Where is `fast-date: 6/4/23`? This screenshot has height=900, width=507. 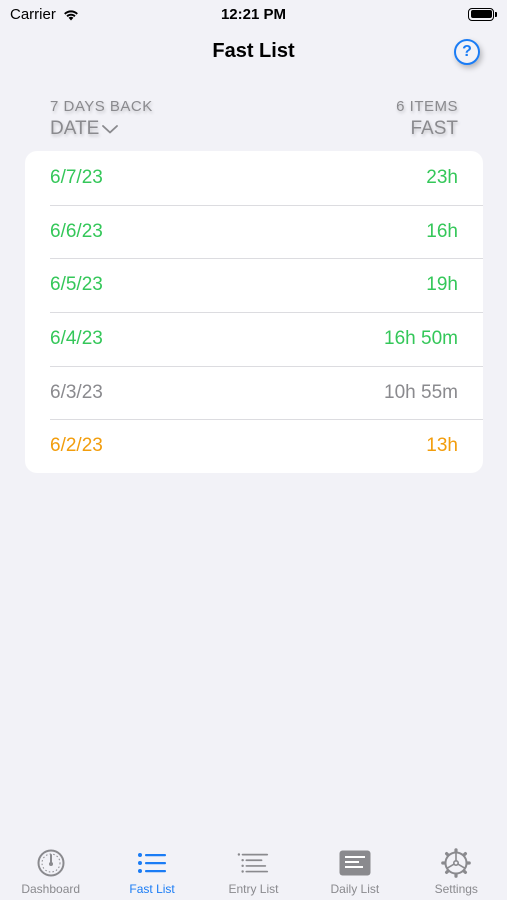
fast-date: 6/4/23 is located at coordinates (76, 338).